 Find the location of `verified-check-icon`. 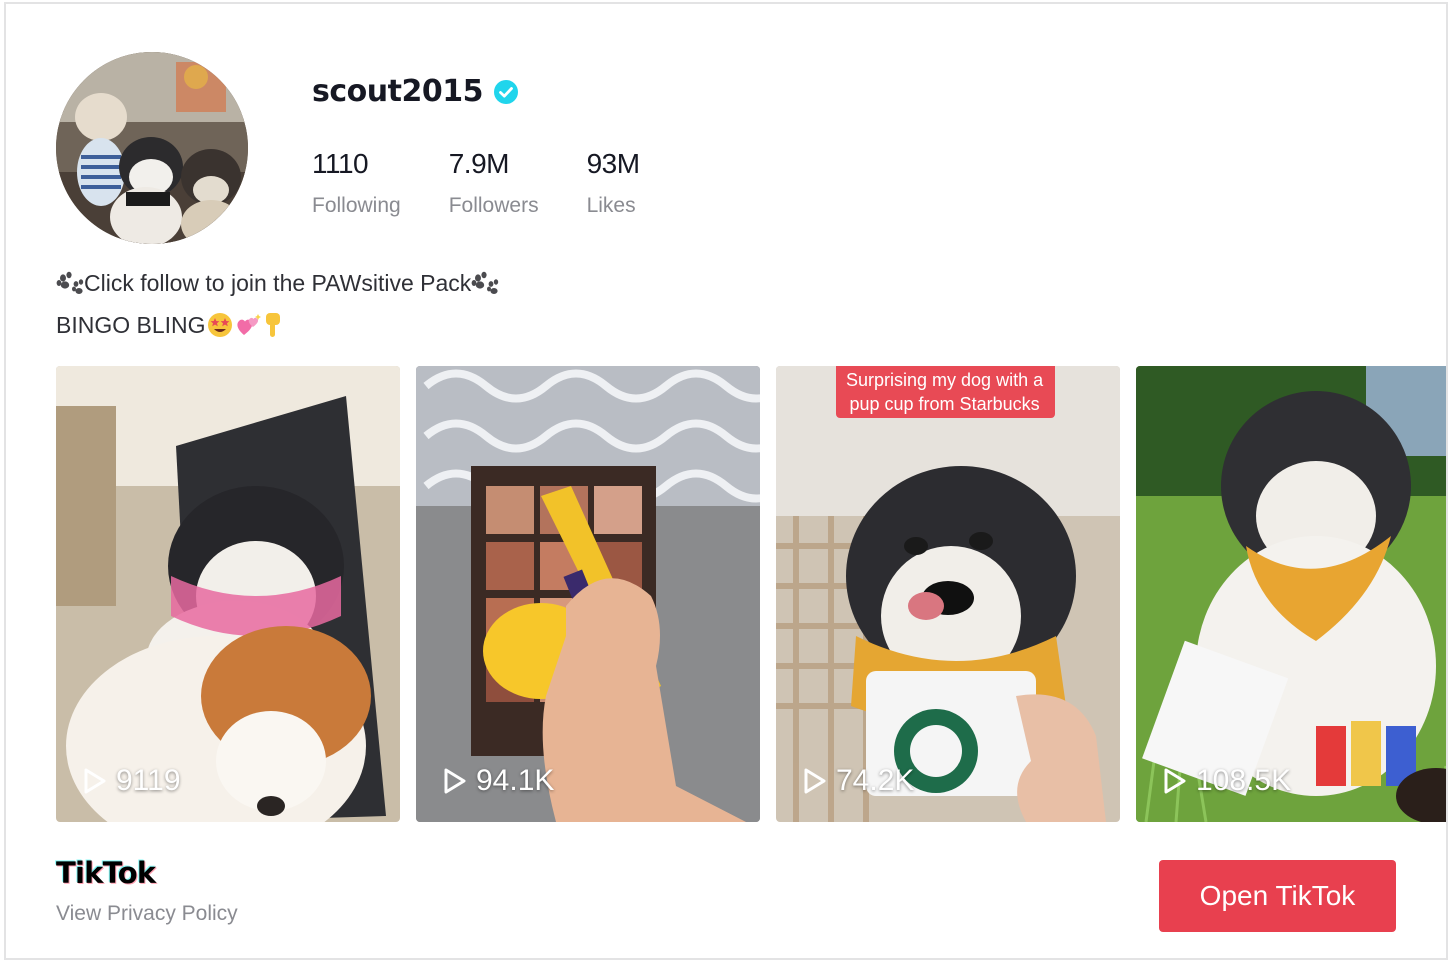

verified-check-icon is located at coordinates (505, 91).